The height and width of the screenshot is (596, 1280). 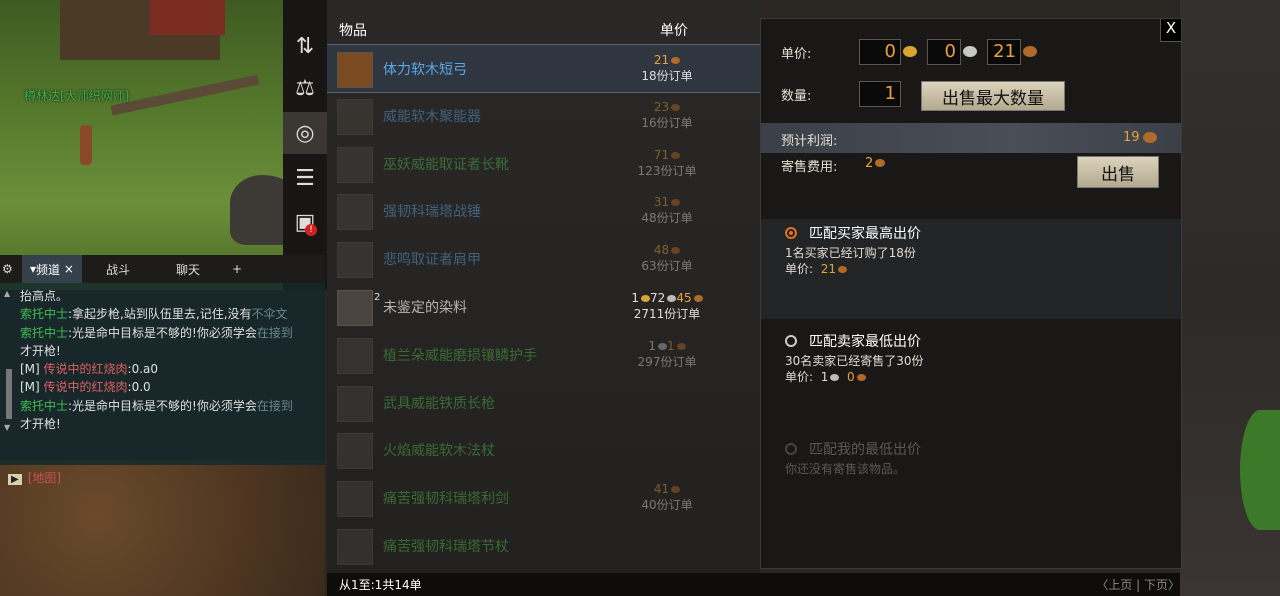 What do you see at coordinates (118, 269) in the screenshot?
I see `tab-combat: 战斗` at bounding box center [118, 269].